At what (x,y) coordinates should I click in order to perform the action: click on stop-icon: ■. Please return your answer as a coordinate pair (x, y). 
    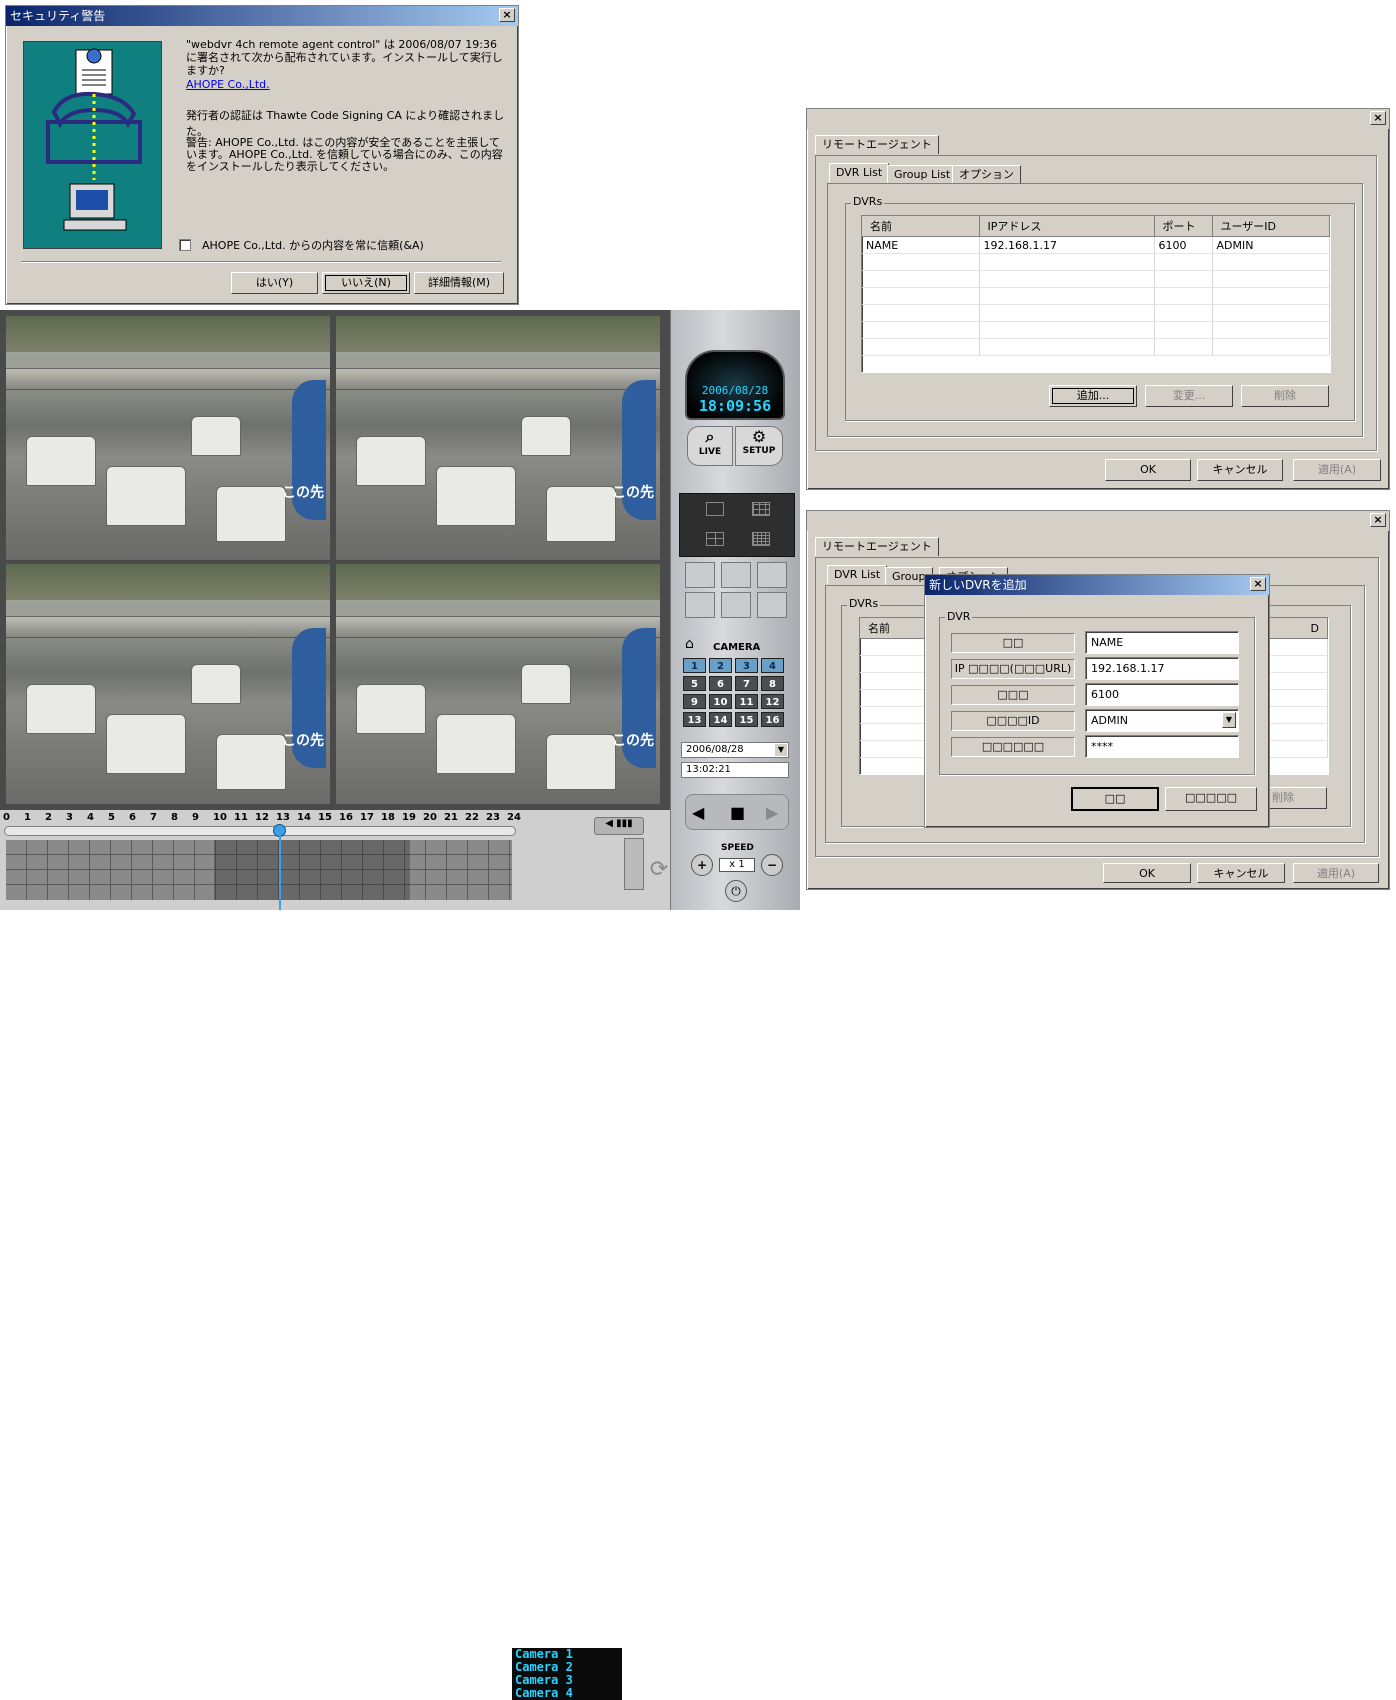
    Looking at the image, I should click on (737, 812).